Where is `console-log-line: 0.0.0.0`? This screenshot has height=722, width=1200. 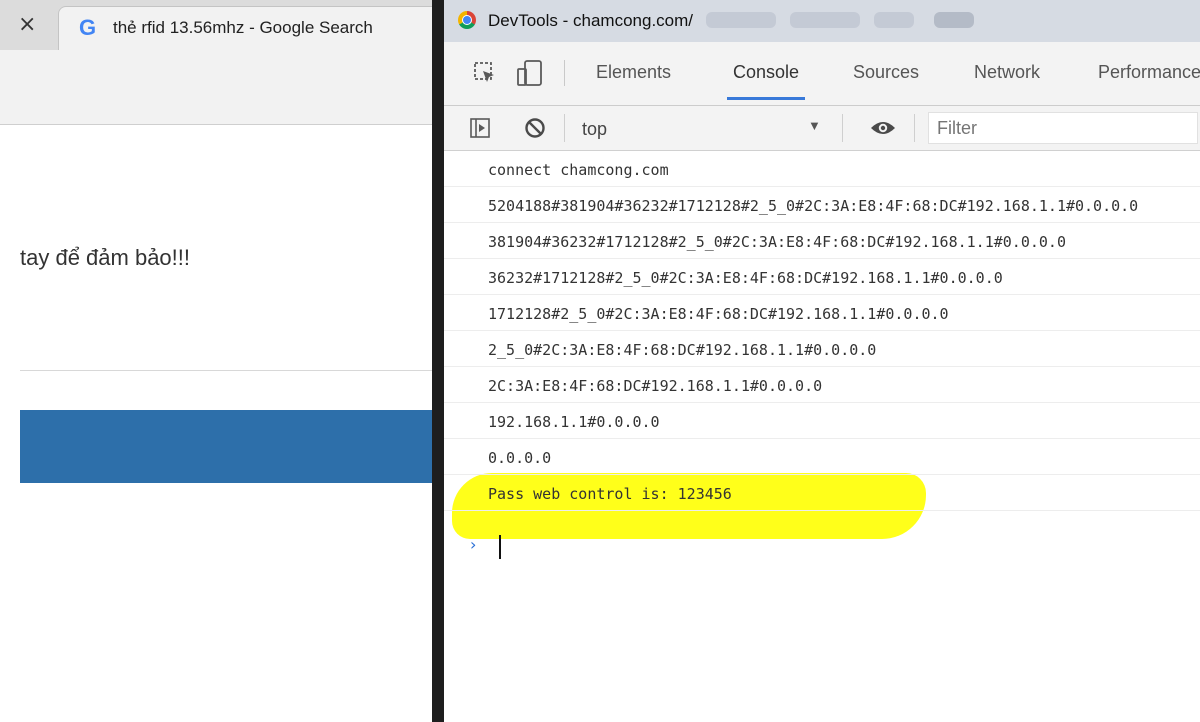
console-log-line: 0.0.0.0 is located at coordinates (822, 457).